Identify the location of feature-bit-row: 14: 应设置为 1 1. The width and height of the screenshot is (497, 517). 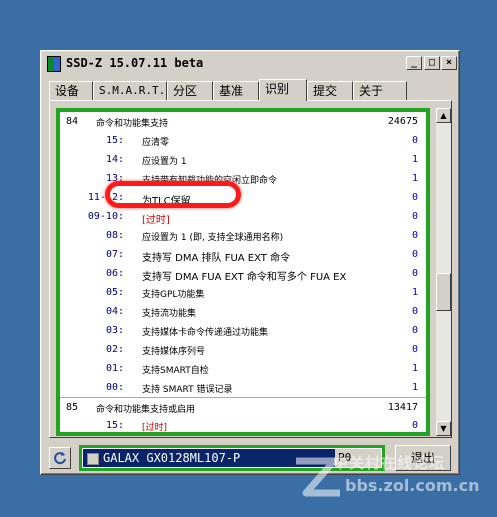
(243, 159).